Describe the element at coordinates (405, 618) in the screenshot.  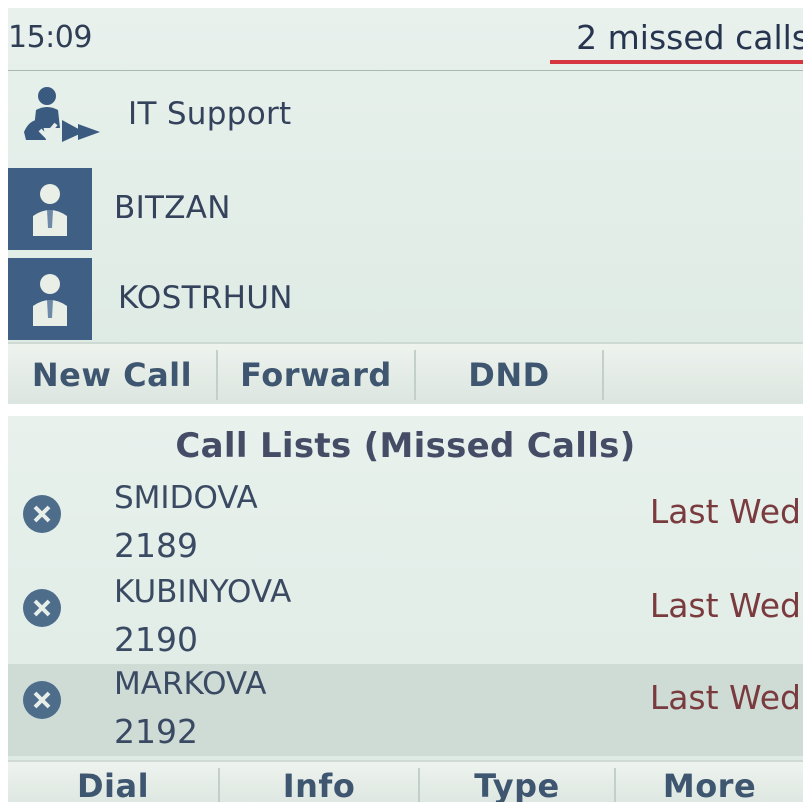
I see `list-item: KUBINYOVA 2190 Last Wed` at that location.